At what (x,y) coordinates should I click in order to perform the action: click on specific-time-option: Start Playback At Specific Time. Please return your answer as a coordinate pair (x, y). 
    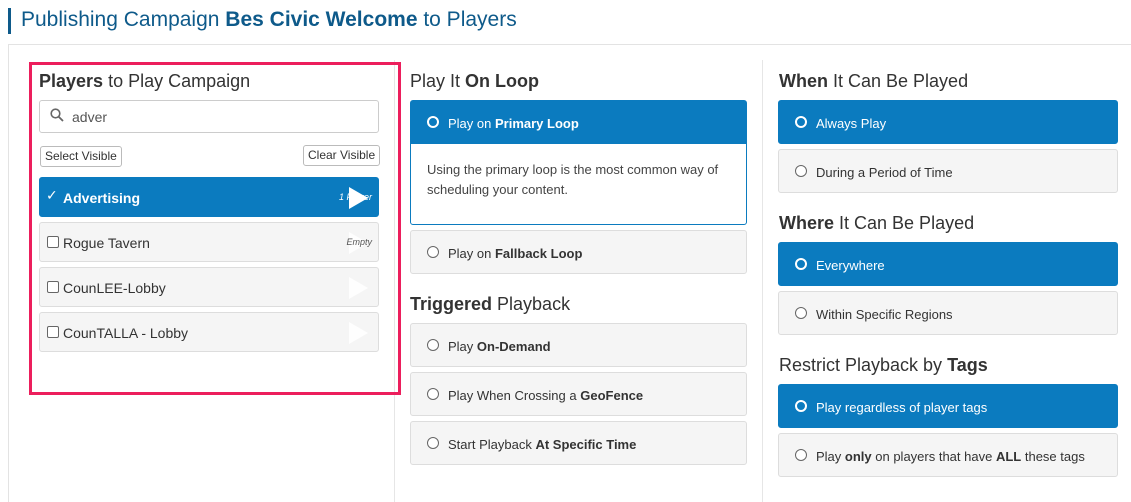
    Looking at the image, I should click on (578, 443).